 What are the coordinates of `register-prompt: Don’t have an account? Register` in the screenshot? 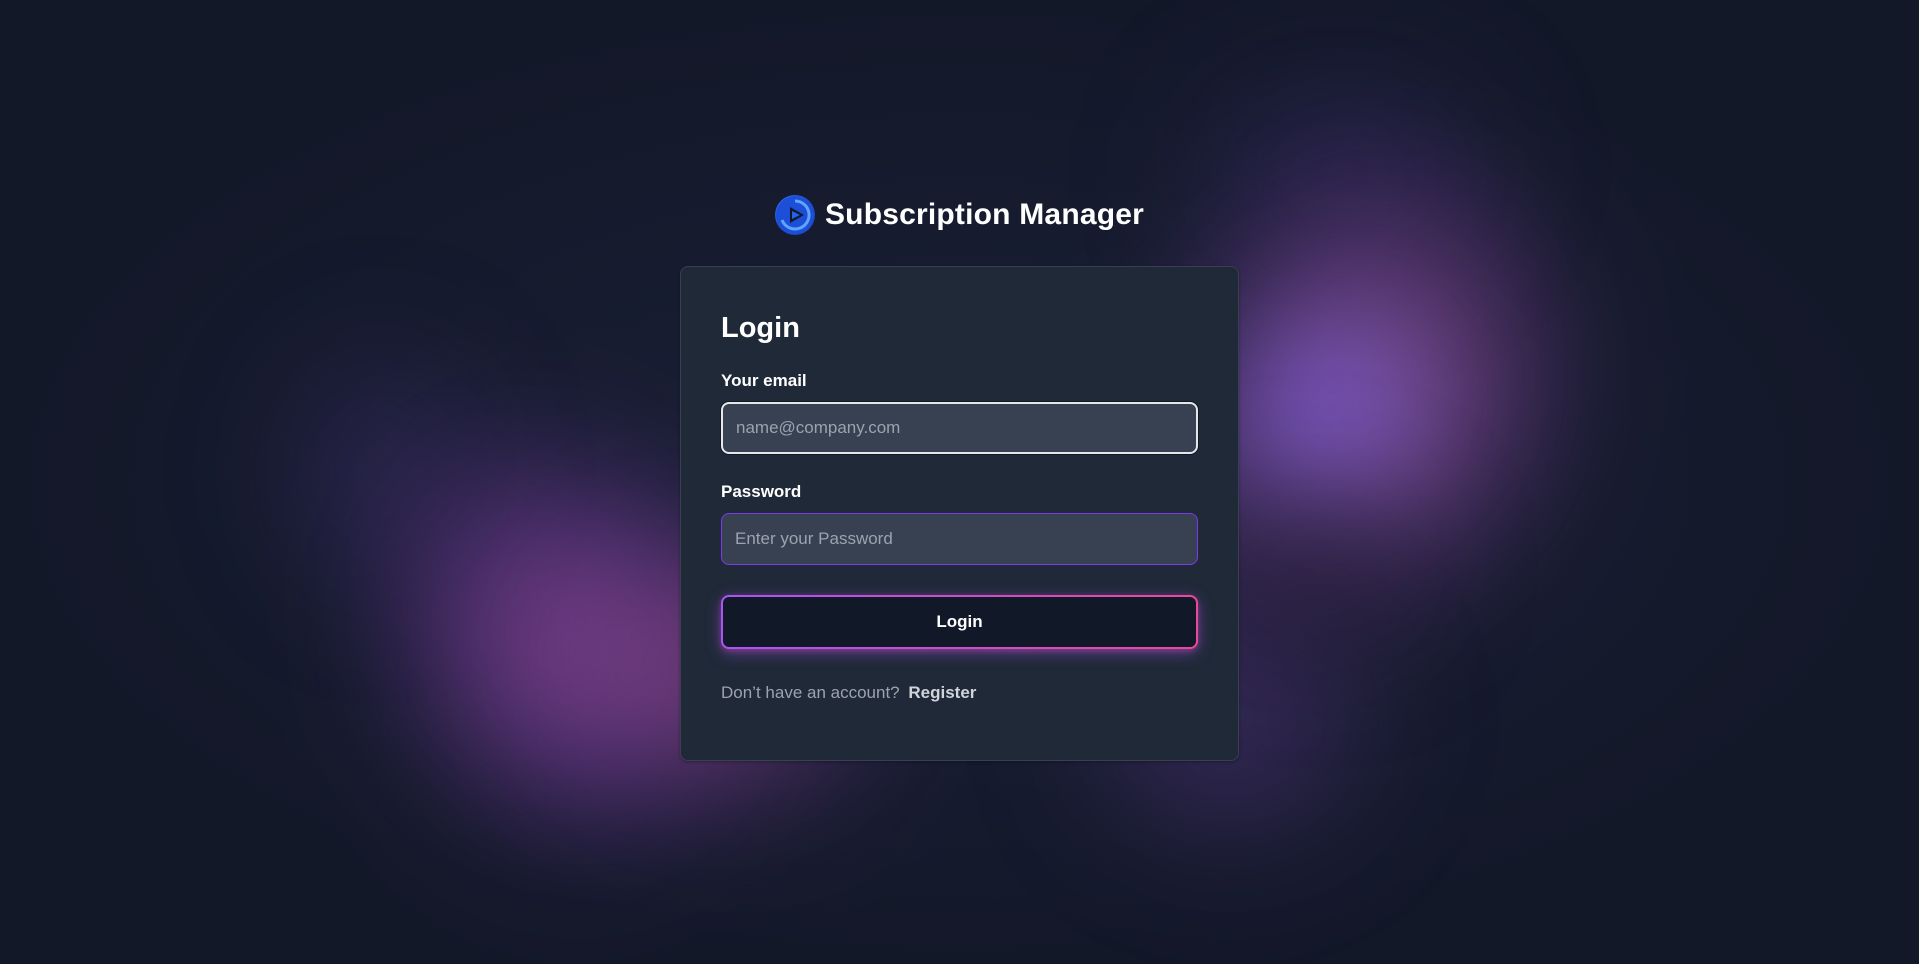 It's located at (959, 693).